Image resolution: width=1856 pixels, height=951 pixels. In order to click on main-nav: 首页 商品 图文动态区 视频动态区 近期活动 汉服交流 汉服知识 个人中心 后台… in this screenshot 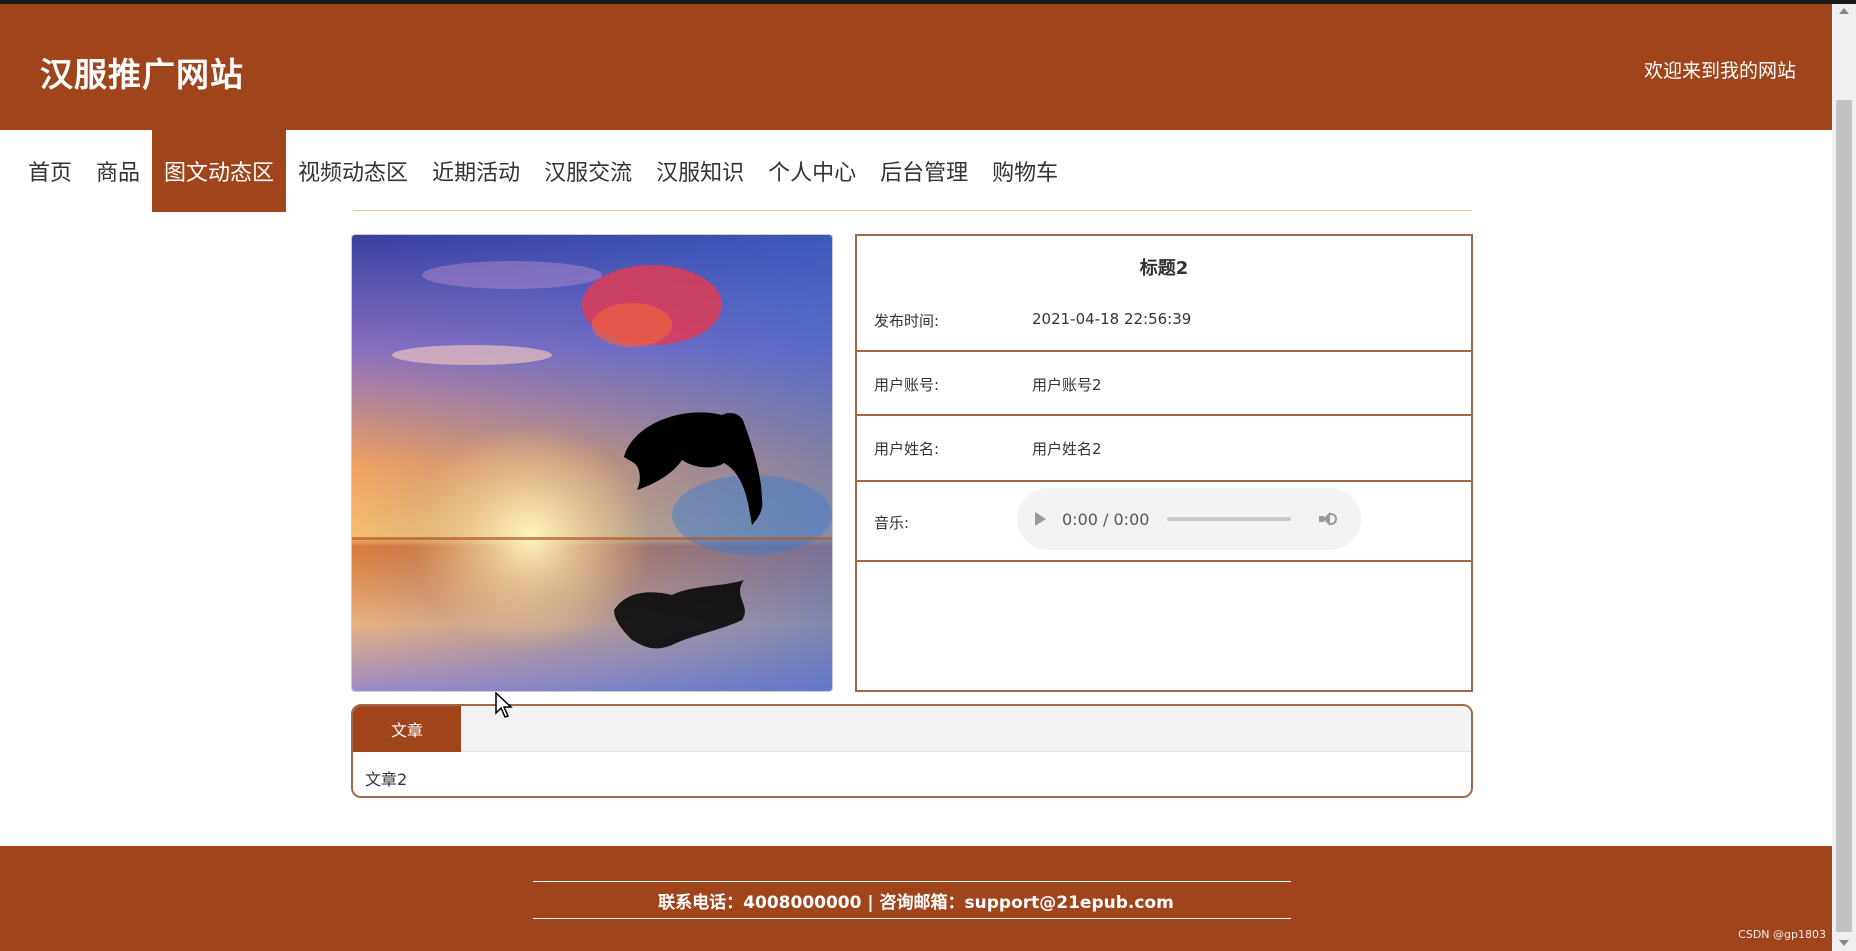, I will do `click(535, 171)`.